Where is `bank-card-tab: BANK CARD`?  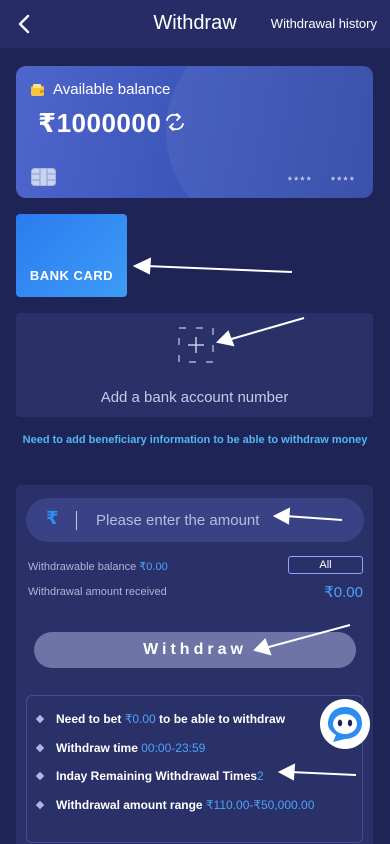 bank-card-tab: BANK CARD is located at coordinates (71, 255).